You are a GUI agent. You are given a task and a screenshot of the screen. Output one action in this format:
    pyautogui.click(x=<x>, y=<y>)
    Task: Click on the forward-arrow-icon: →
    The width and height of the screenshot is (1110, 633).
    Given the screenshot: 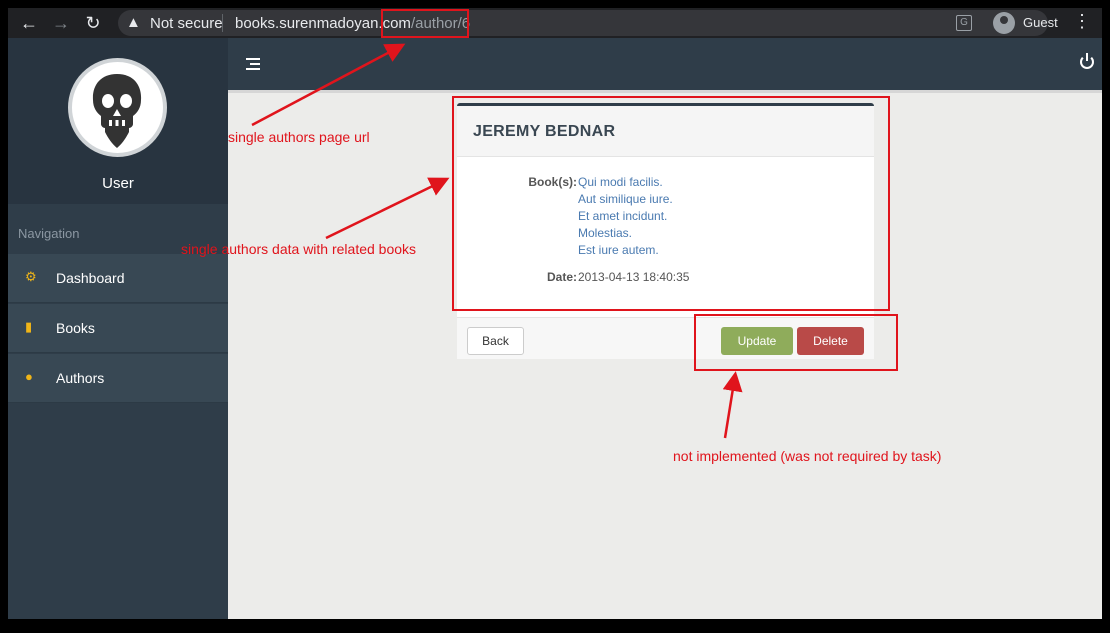 What is the action you would take?
    pyautogui.click(x=61, y=23)
    